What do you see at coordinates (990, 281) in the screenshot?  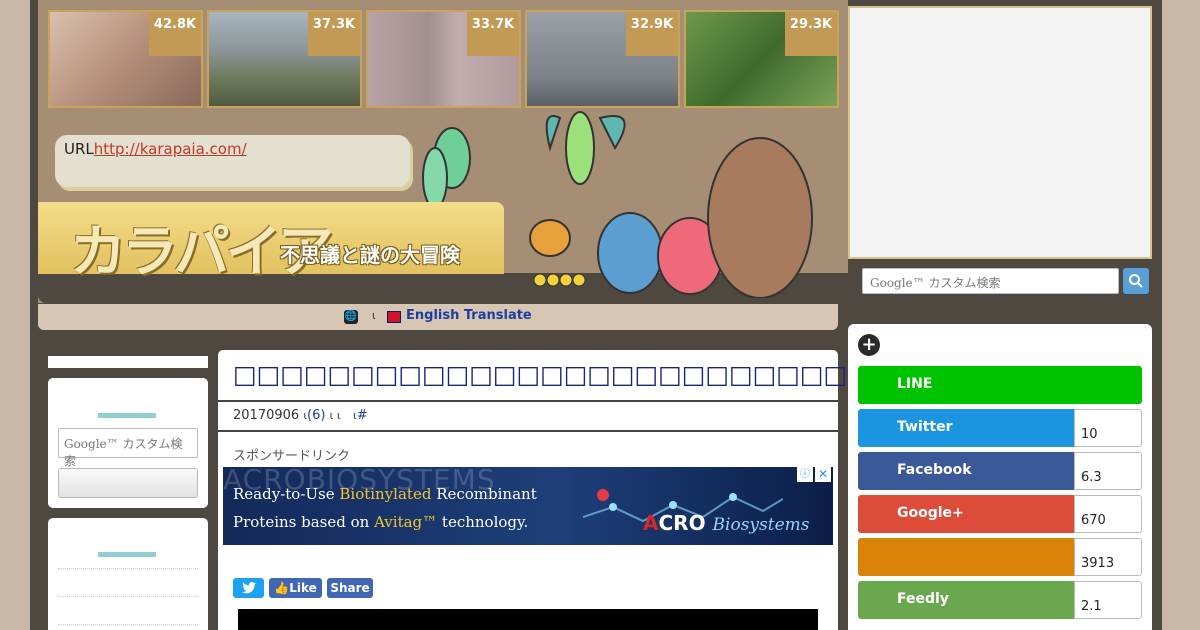 I see `search-input: Google™ カスタム検索` at bounding box center [990, 281].